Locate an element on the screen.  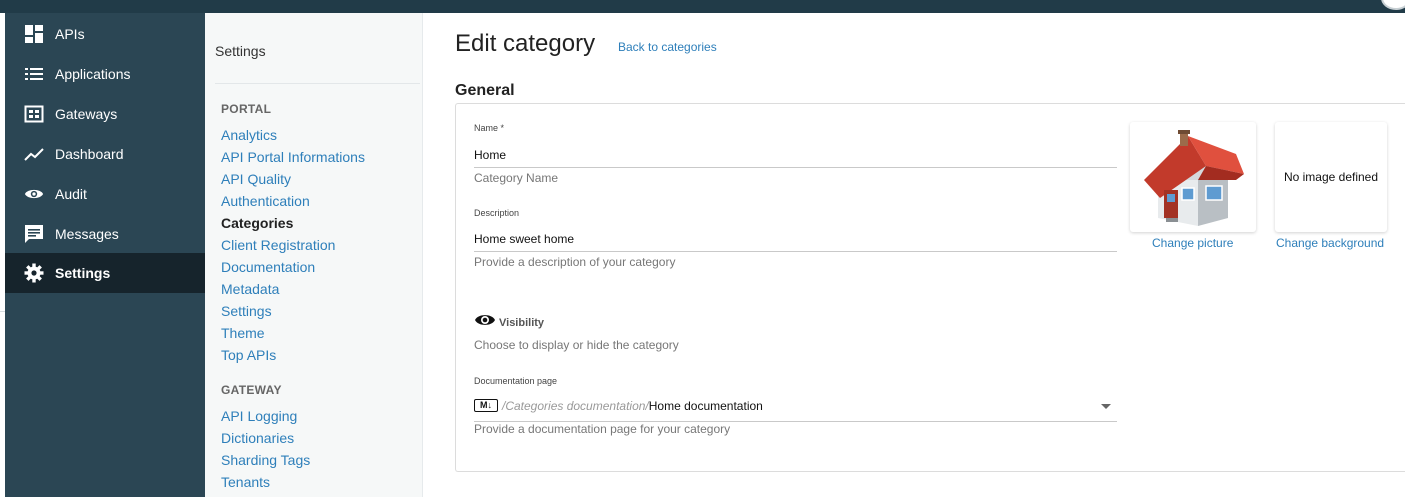
nav-item-audit: Audit is located at coordinates (105, 194).